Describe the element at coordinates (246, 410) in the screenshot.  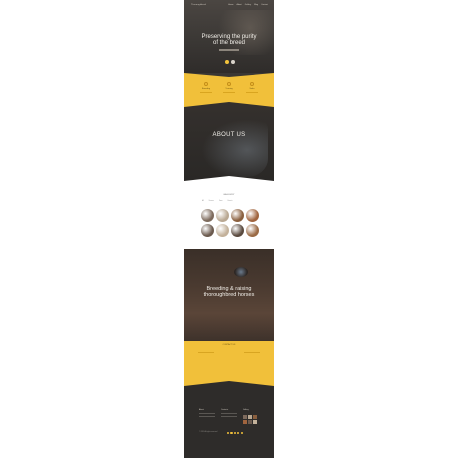
I see `footer-heading: Gallery` at that location.